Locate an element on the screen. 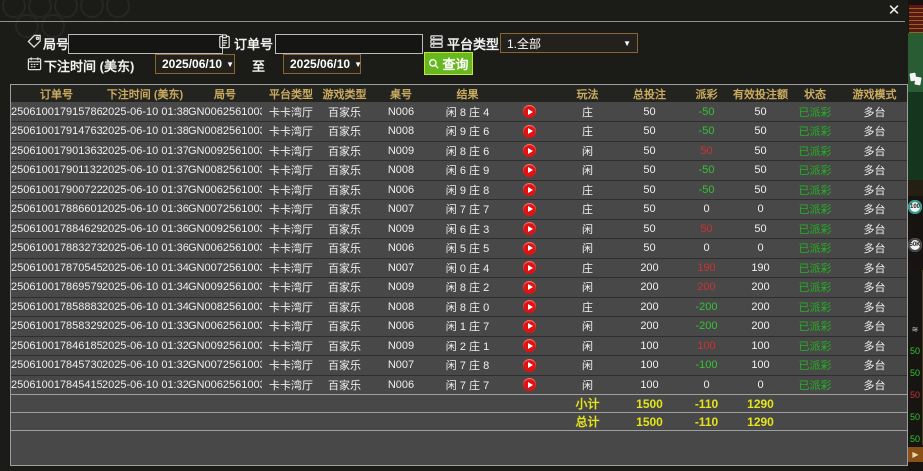  cell-result: 闲 6 庄 3 is located at coordinates (467, 229).